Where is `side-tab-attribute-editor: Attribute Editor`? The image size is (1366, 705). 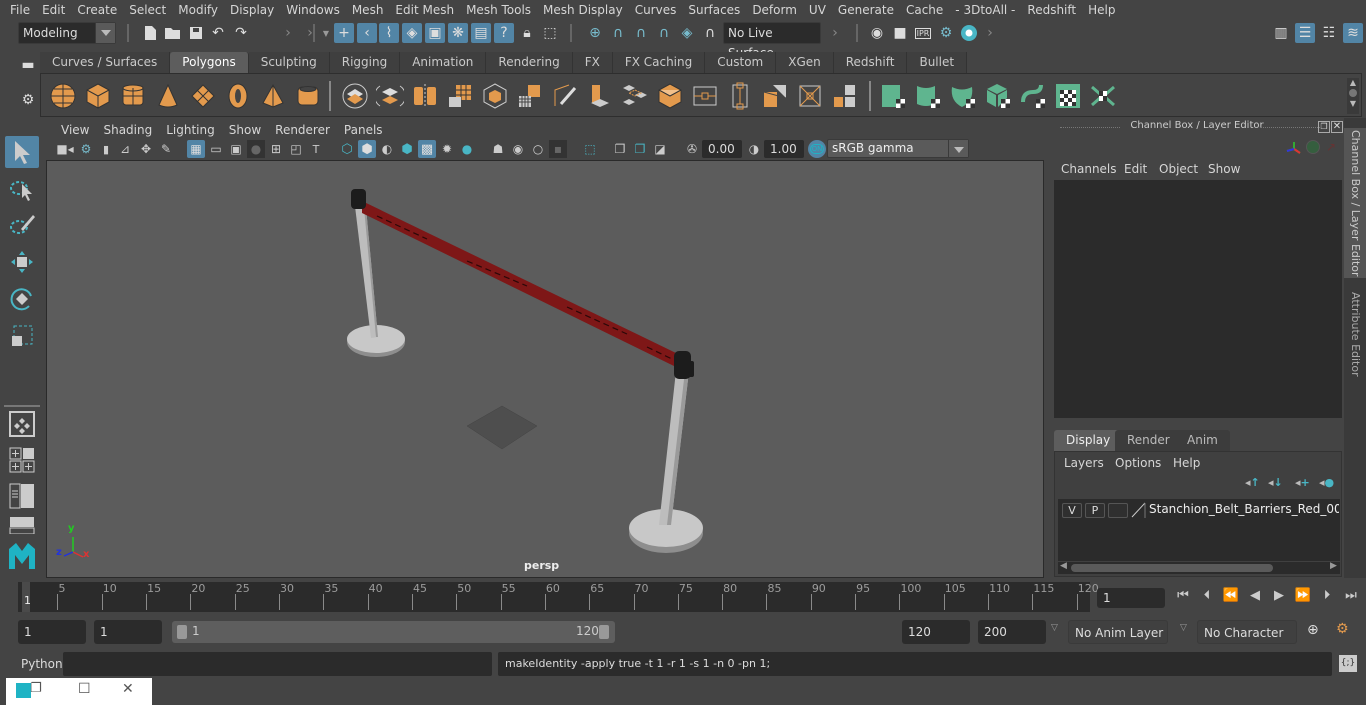
side-tab-attribute-editor: Attribute Editor is located at coordinates (1355, 334).